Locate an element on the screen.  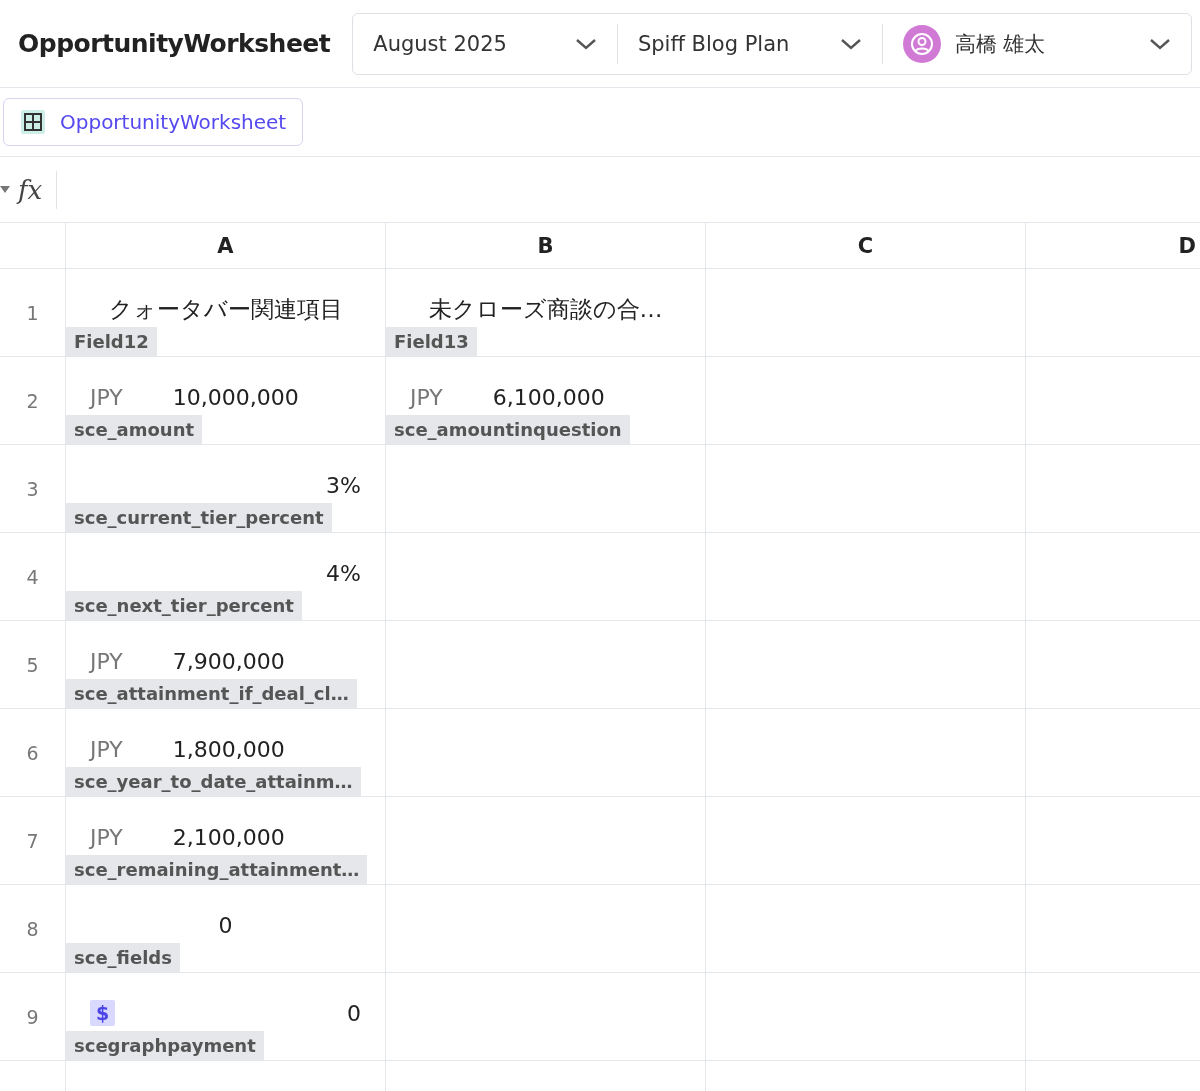
row-number: 2 is located at coordinates (32, 400).